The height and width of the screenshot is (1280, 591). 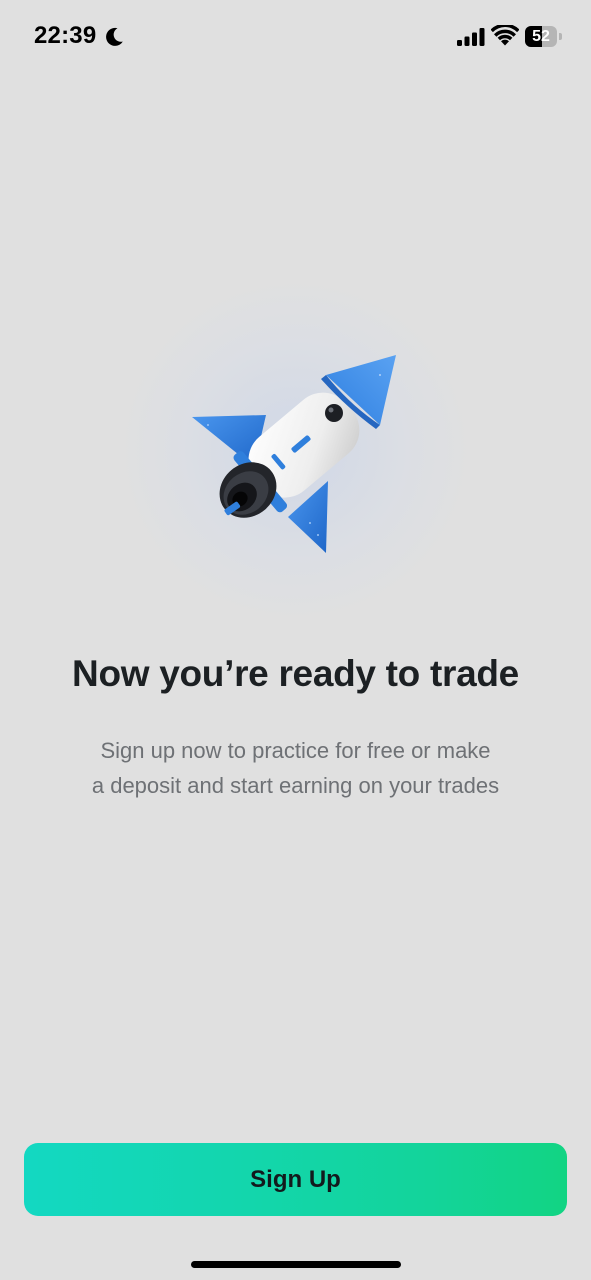 I want to click on signal-icon, so click(x=471, y=37).